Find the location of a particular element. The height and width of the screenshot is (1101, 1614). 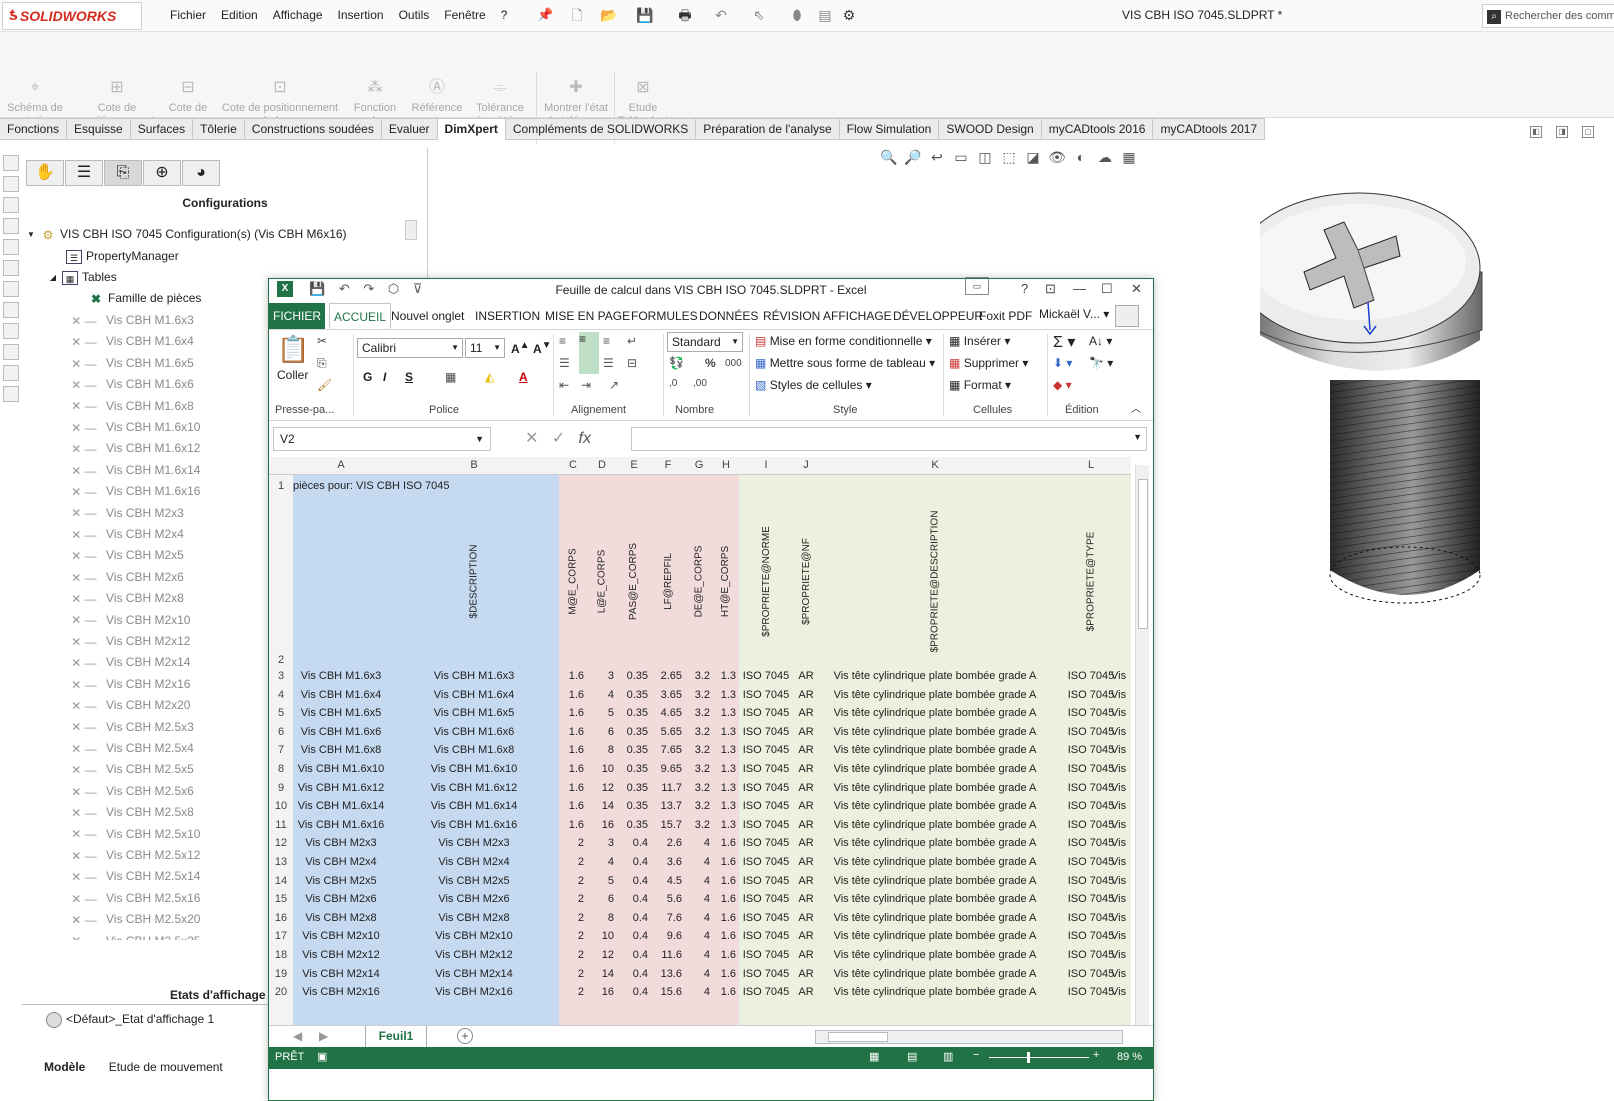

zoom-slider-thumb is located at coordinates (1028, 1057).